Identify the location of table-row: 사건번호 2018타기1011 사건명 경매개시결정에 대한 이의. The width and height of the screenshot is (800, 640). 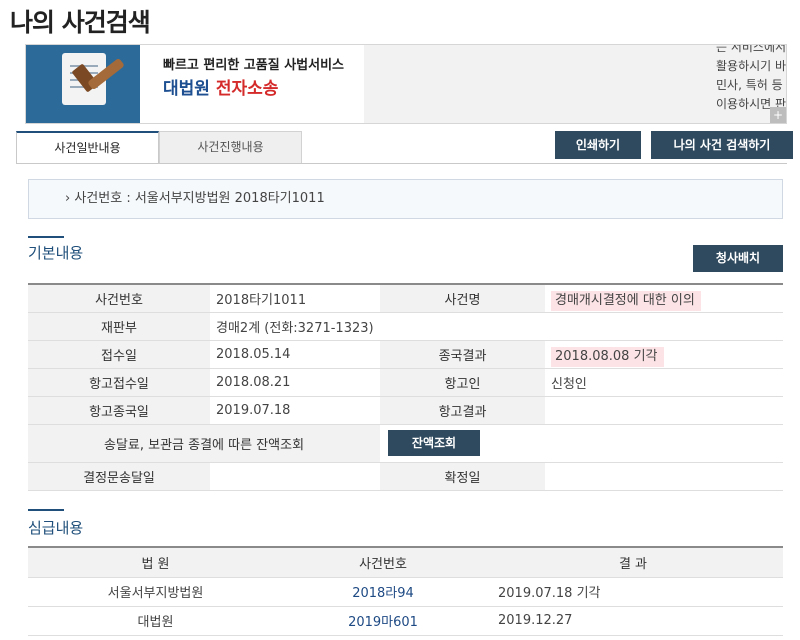
(405, 298).